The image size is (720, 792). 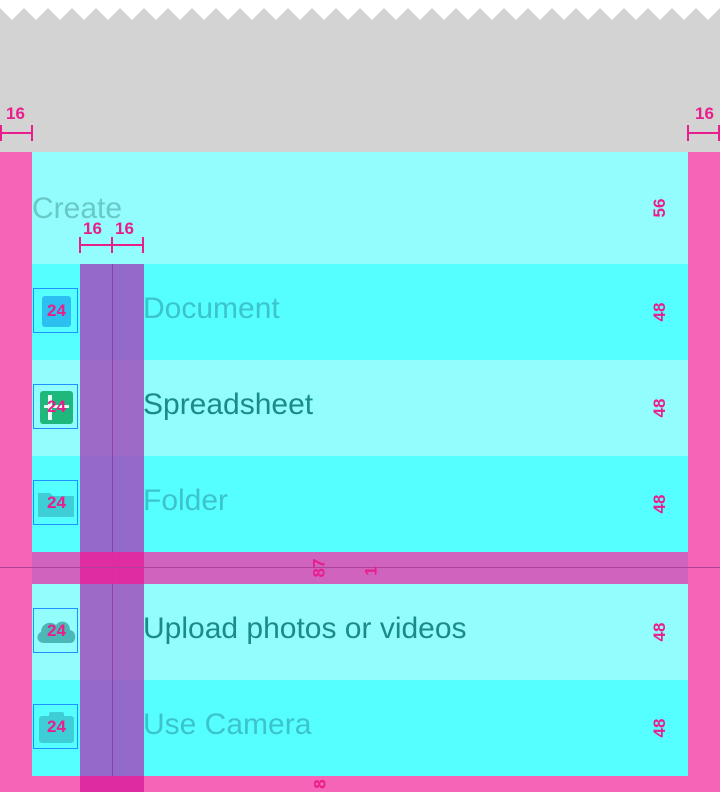 What do you see at coordinates (1, 133) in the screenshot?
I see `margin-left-tick-a` at bounding box center [1, 133].